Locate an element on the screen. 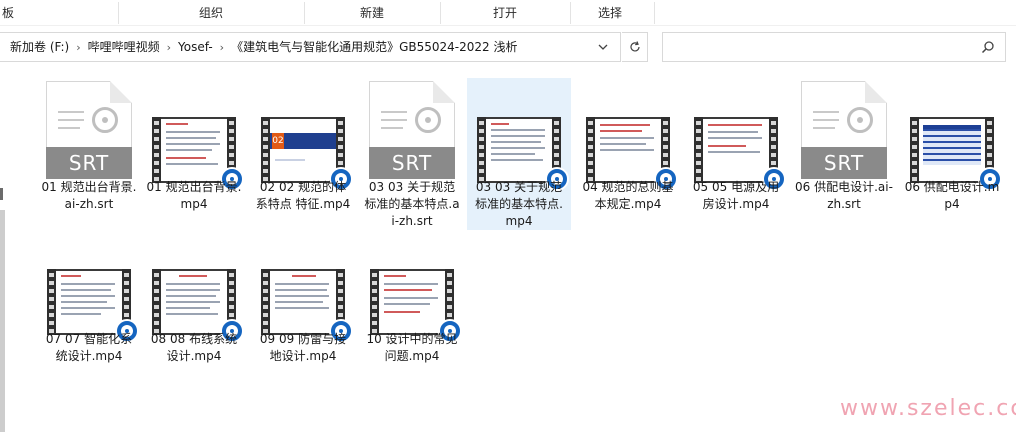 Image resolution: width=1016 pixels, height=432 pixels. slide-number: 02 is located at coordinates (278, 141).